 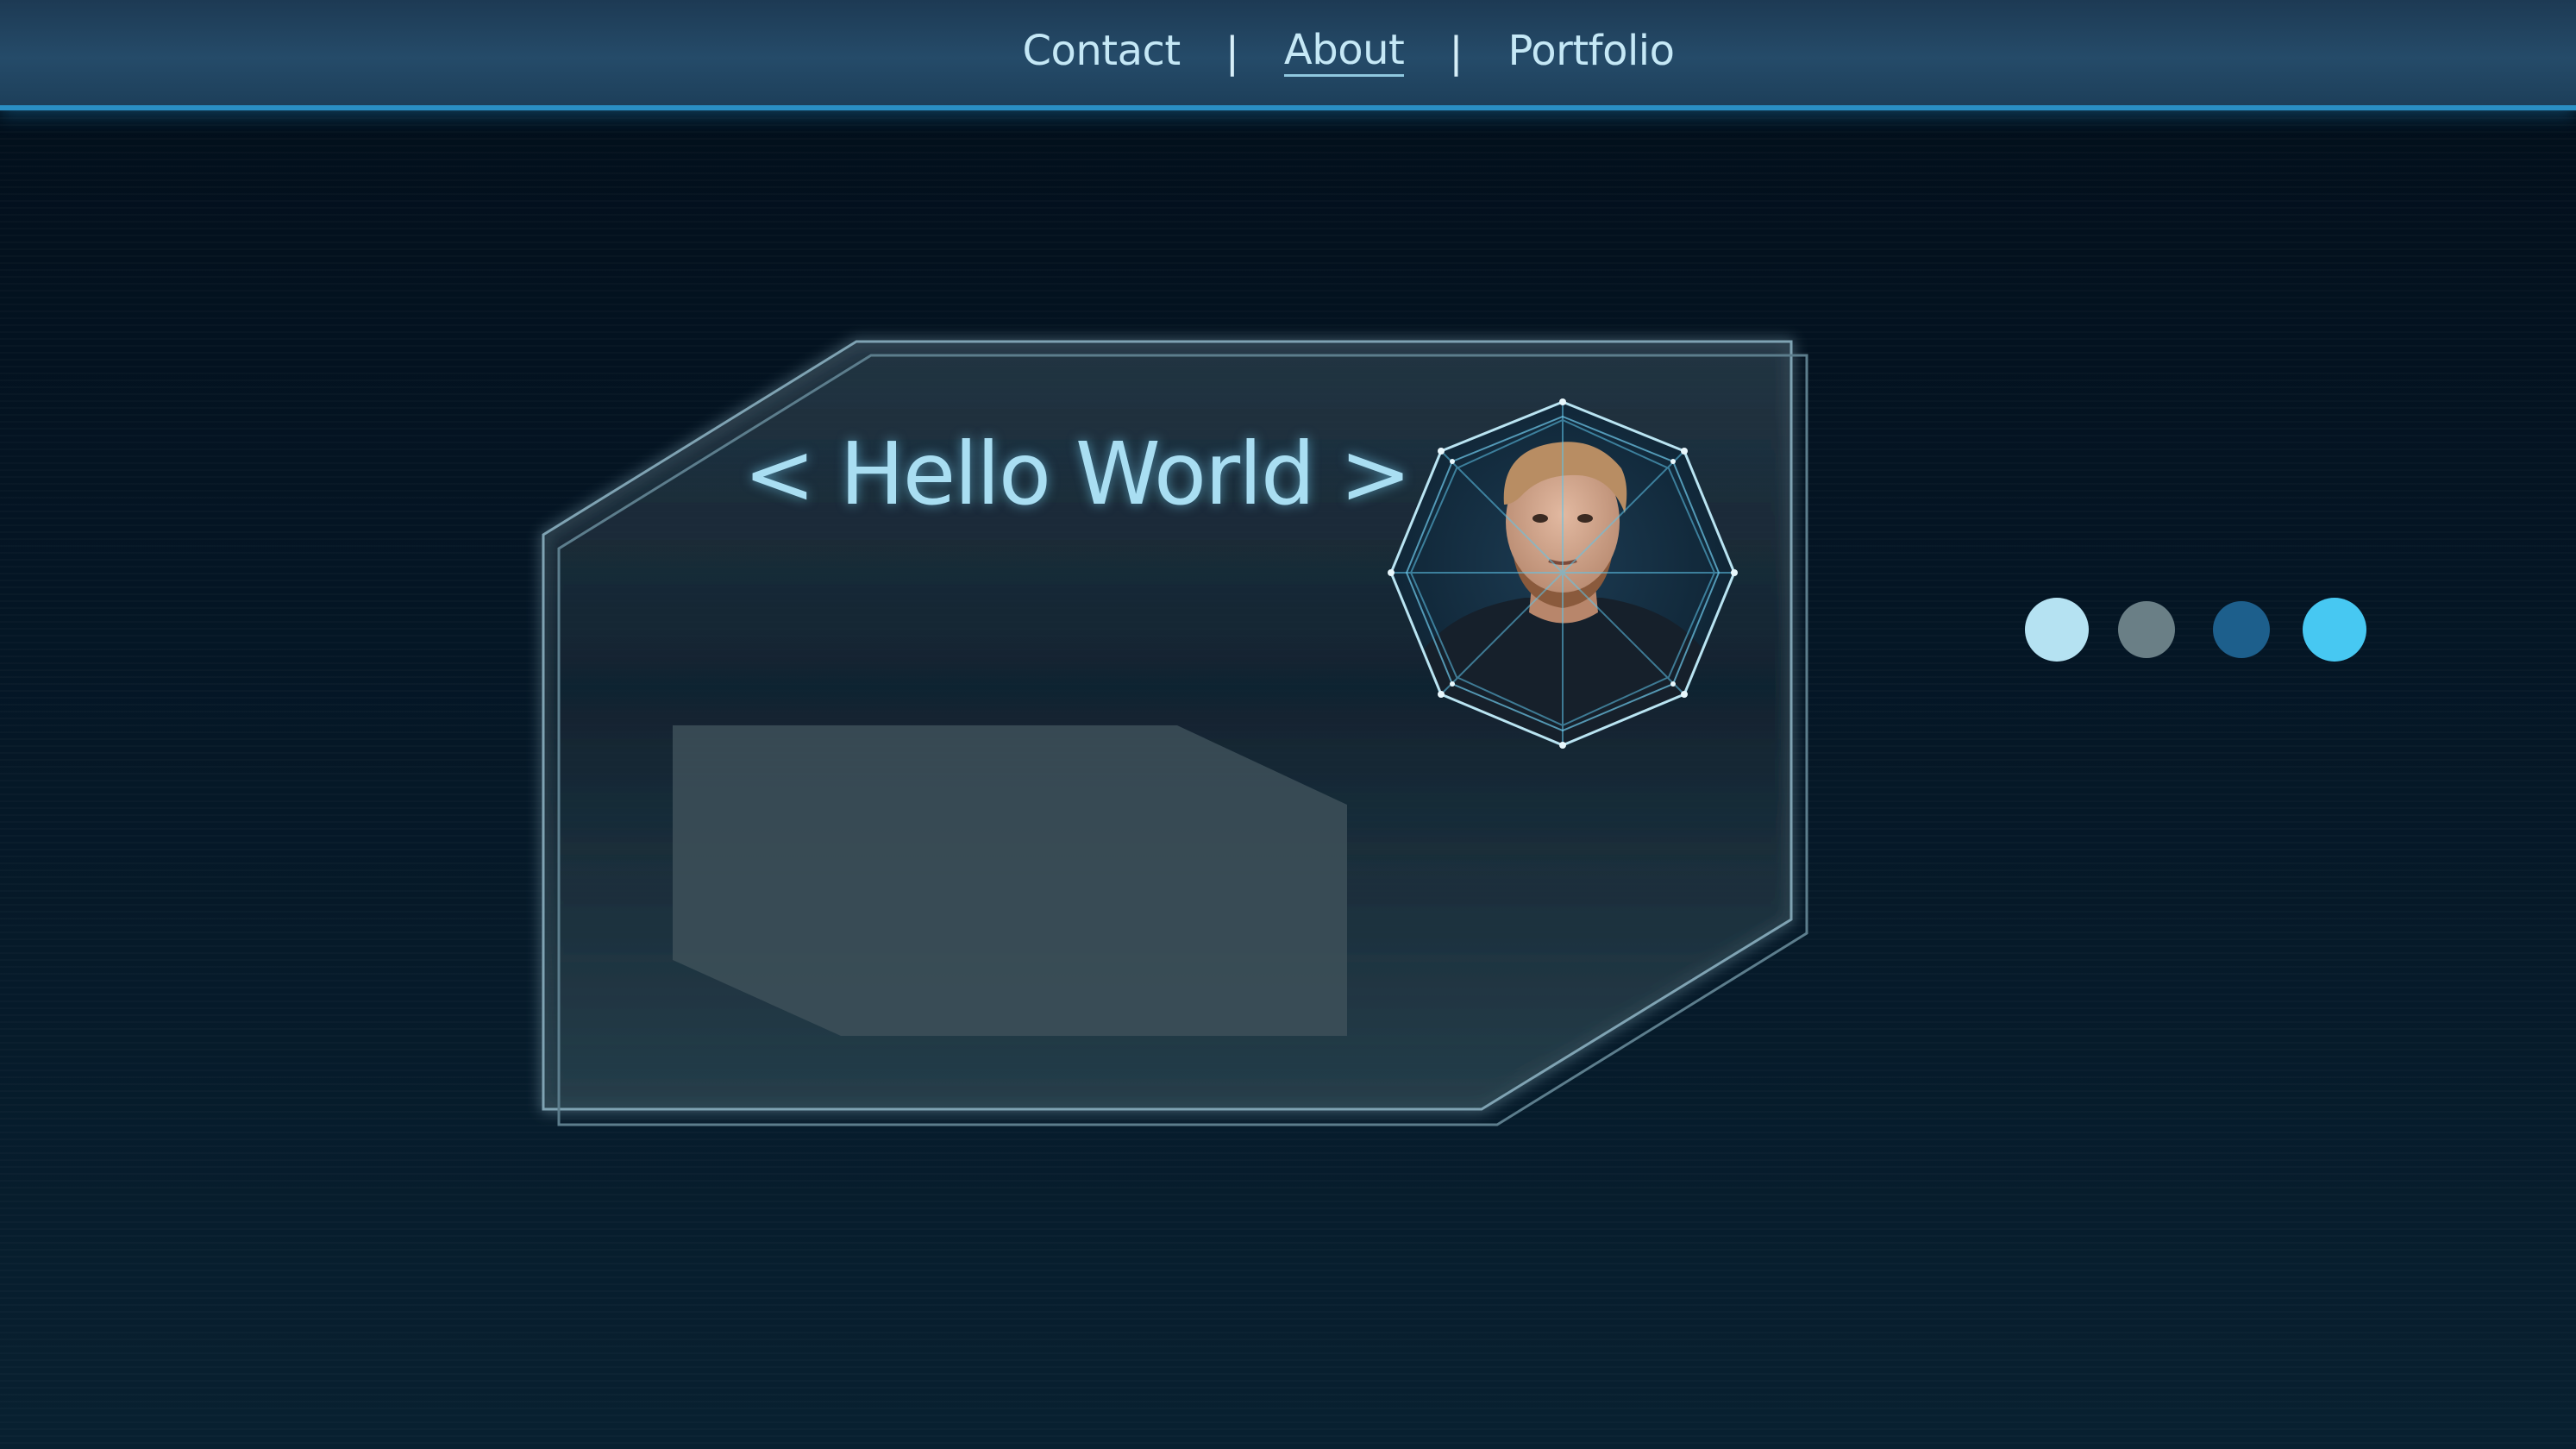 What do you see at coordinates (2195, 630) in the screenshot?
I see `theme-dots` at bounding box center [2195, 630].